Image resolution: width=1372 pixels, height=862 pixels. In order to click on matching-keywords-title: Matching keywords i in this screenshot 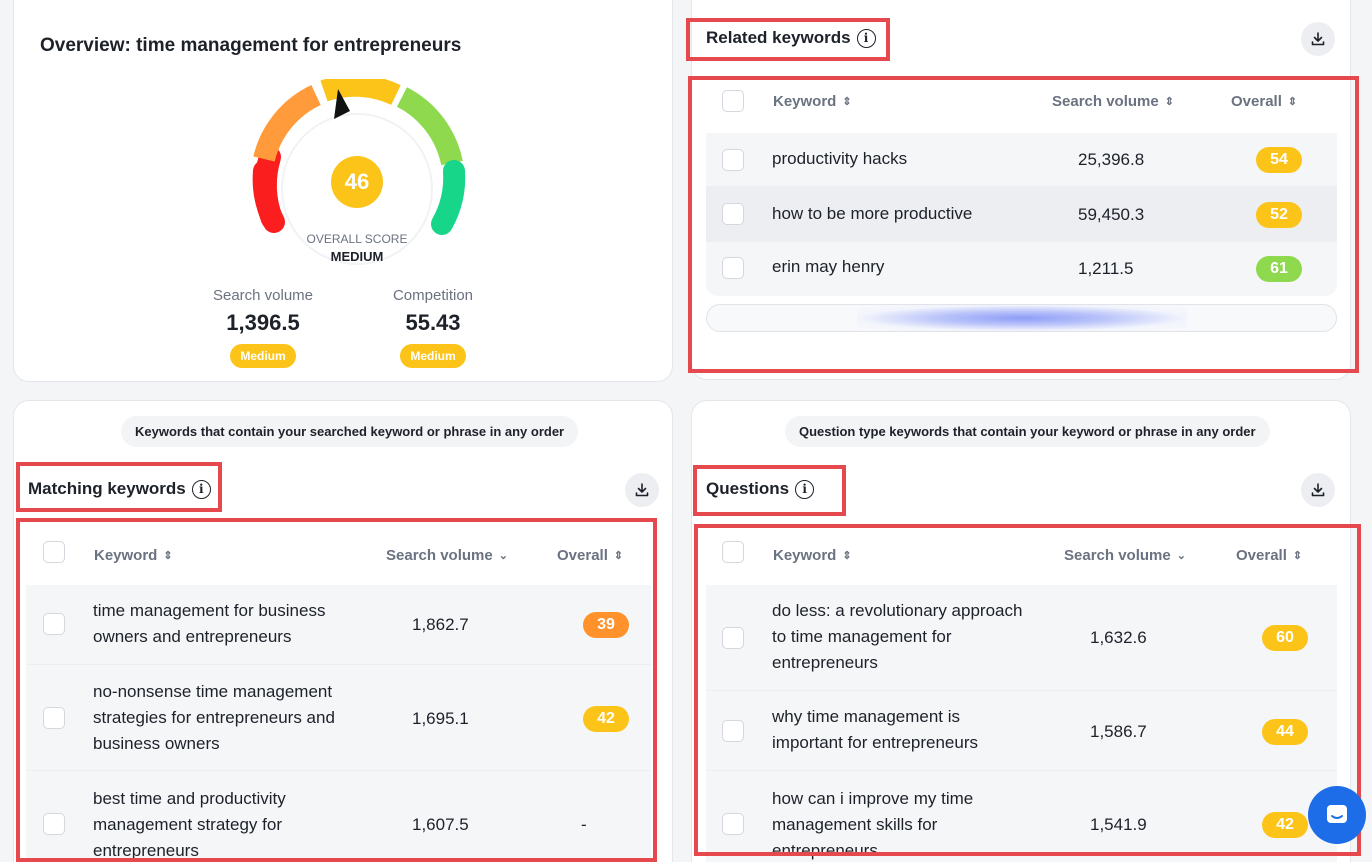, I will do `click(119, 489)`.